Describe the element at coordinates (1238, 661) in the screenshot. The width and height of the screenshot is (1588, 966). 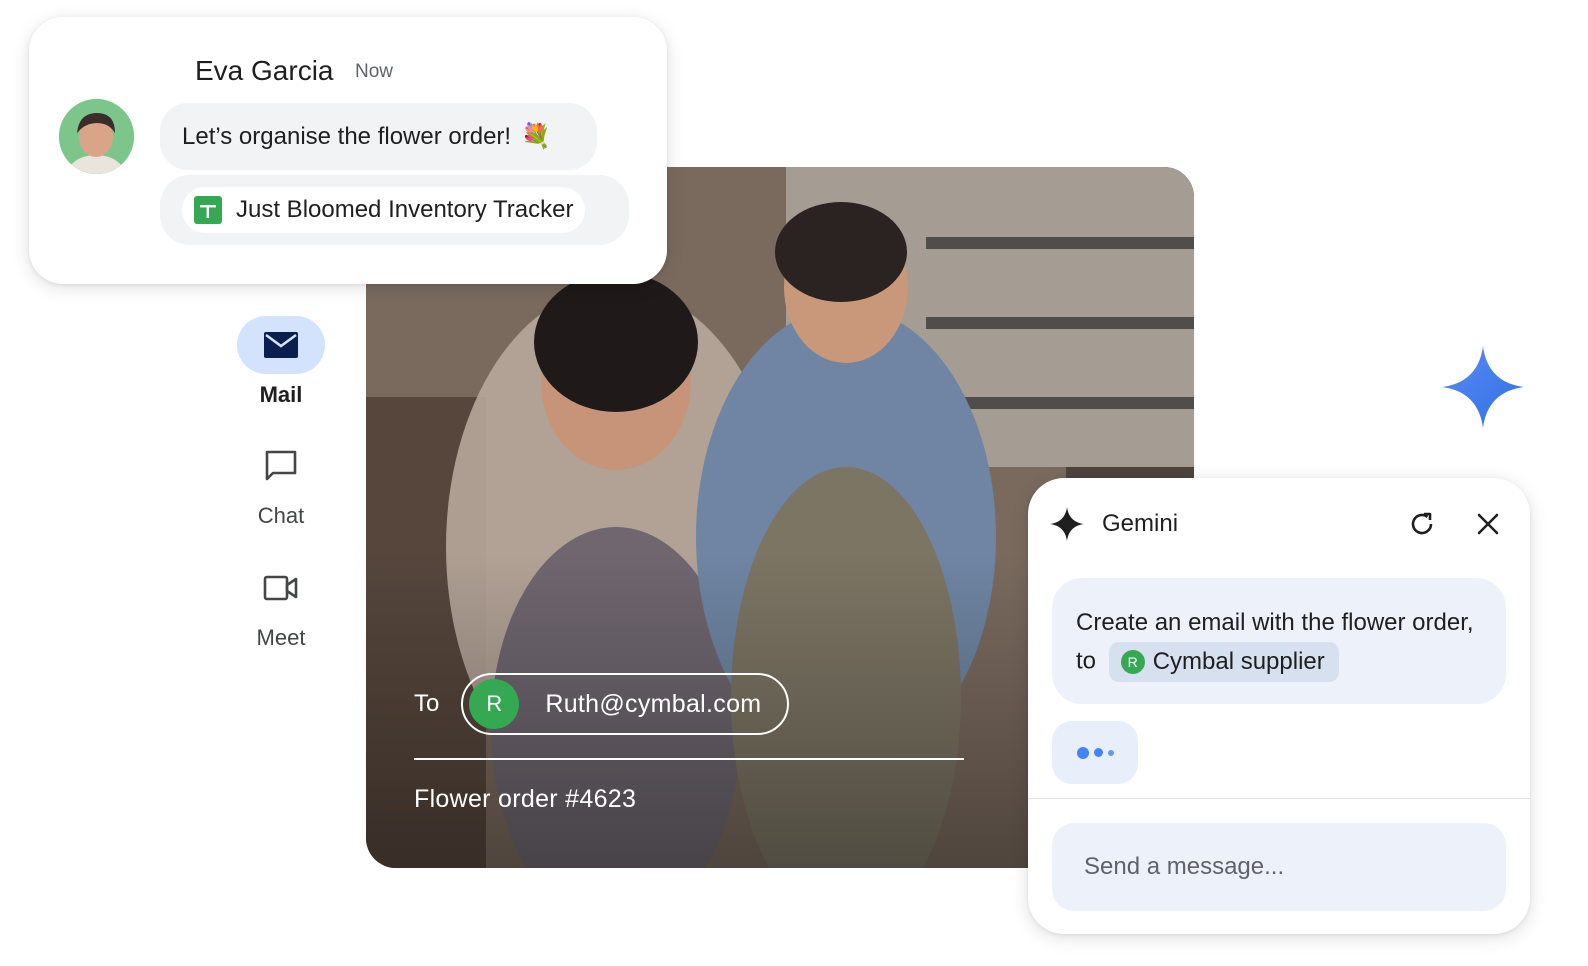
I see `mention-label: Cymbal supplier` at that location.